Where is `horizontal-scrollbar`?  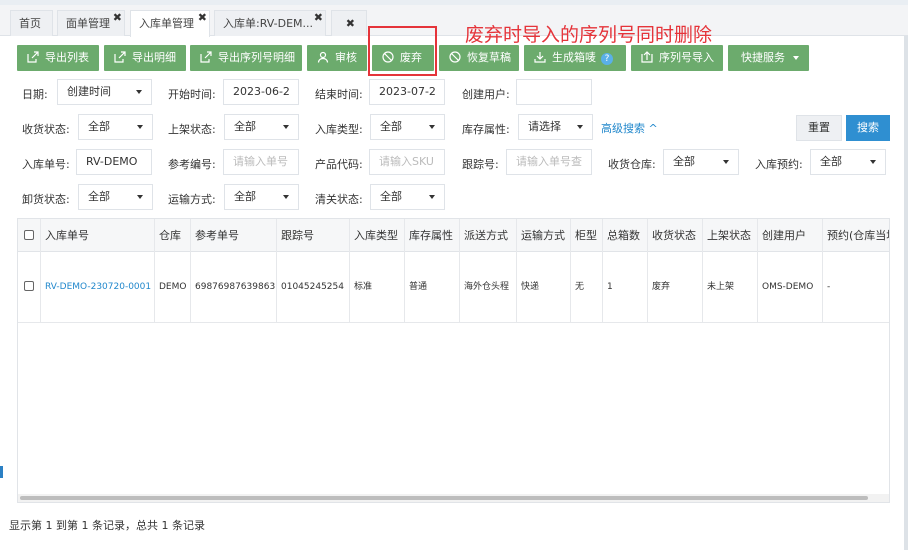
horizontal-scrollbar is located at coordinates (453, 498).